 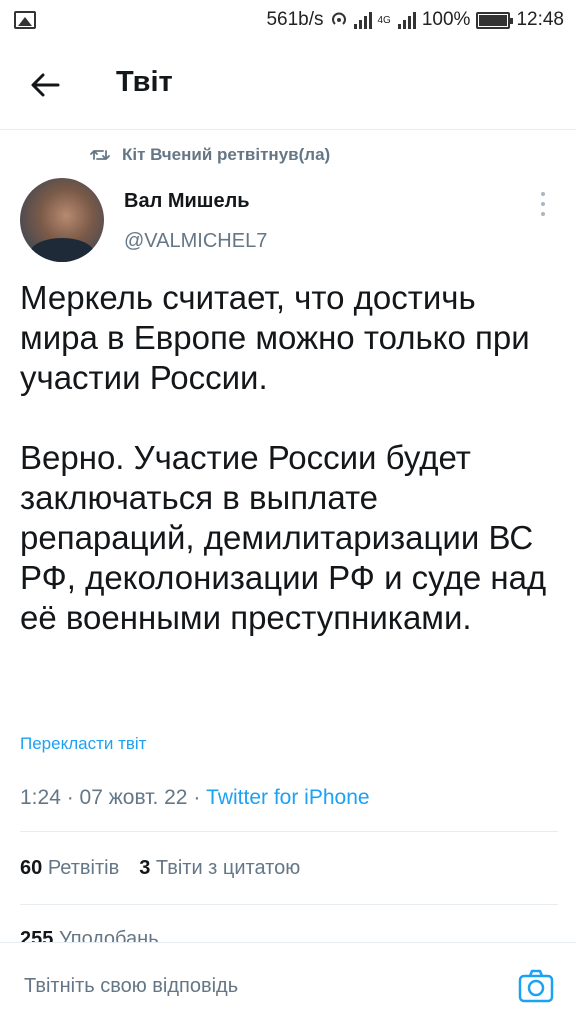 I want to click on tweet-meta: 1:24 · 07 жовт. 22 · Twitter for iPhone, so click(x=195, y=798).